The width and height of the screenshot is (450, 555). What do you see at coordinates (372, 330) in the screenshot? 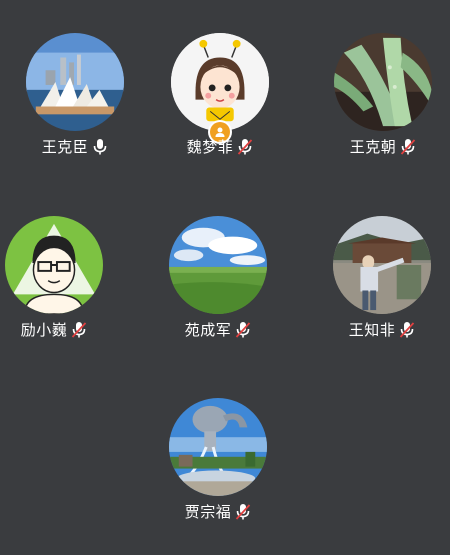
I see `participant-name: 王知非` at bounding box center [372, 330].